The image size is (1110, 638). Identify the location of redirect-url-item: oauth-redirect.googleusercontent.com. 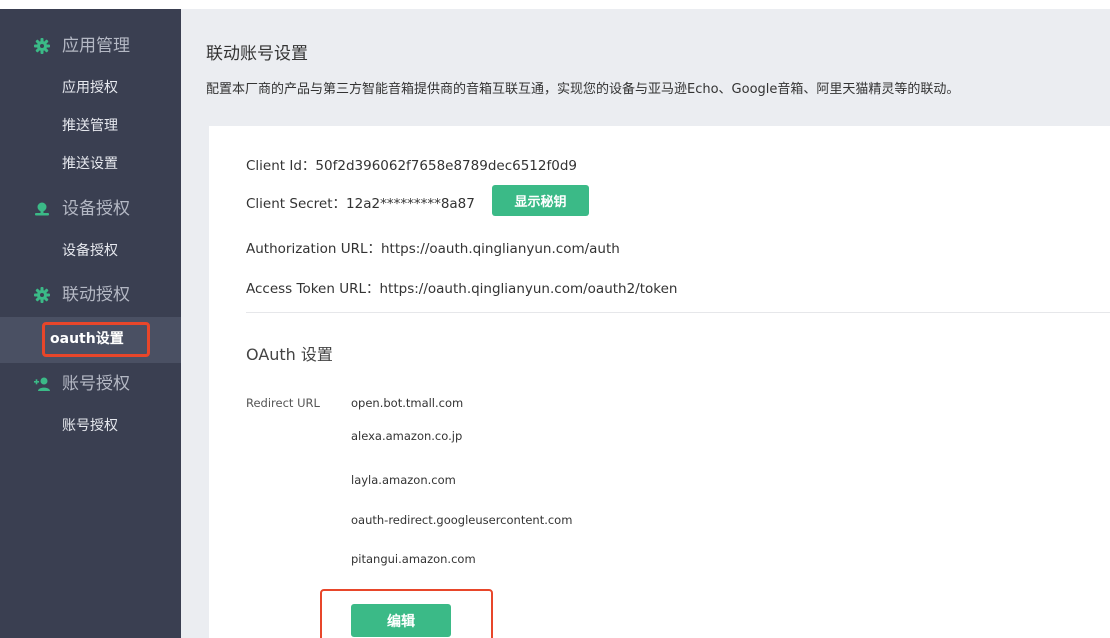
(462, 520).